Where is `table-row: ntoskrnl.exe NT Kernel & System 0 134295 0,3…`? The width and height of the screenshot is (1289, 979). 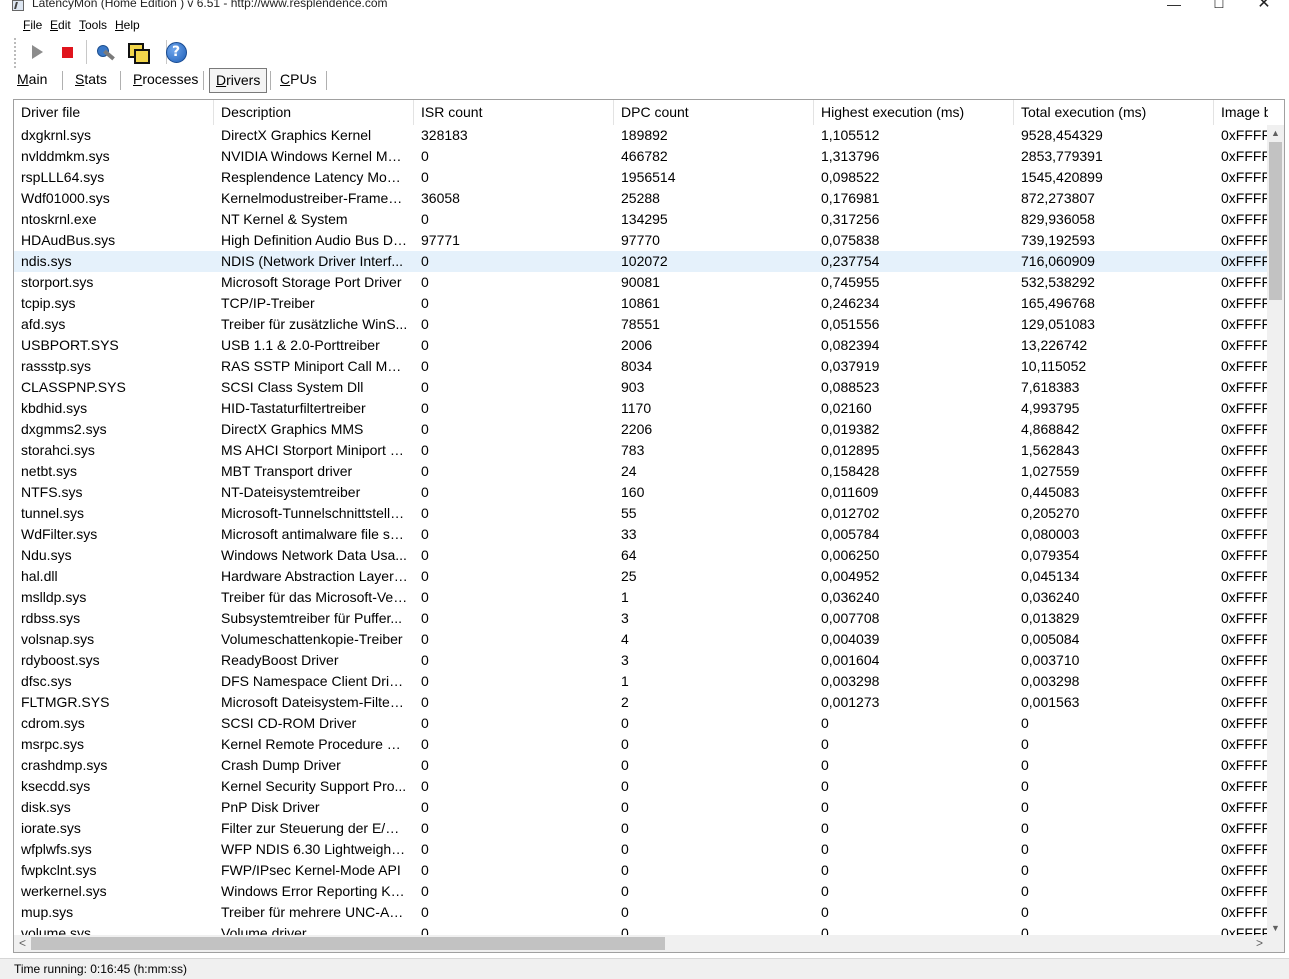
table-row: ntoskrnl.exe NT Kernel & System 0 134295 0,3… is located at coordinates (641, 219).